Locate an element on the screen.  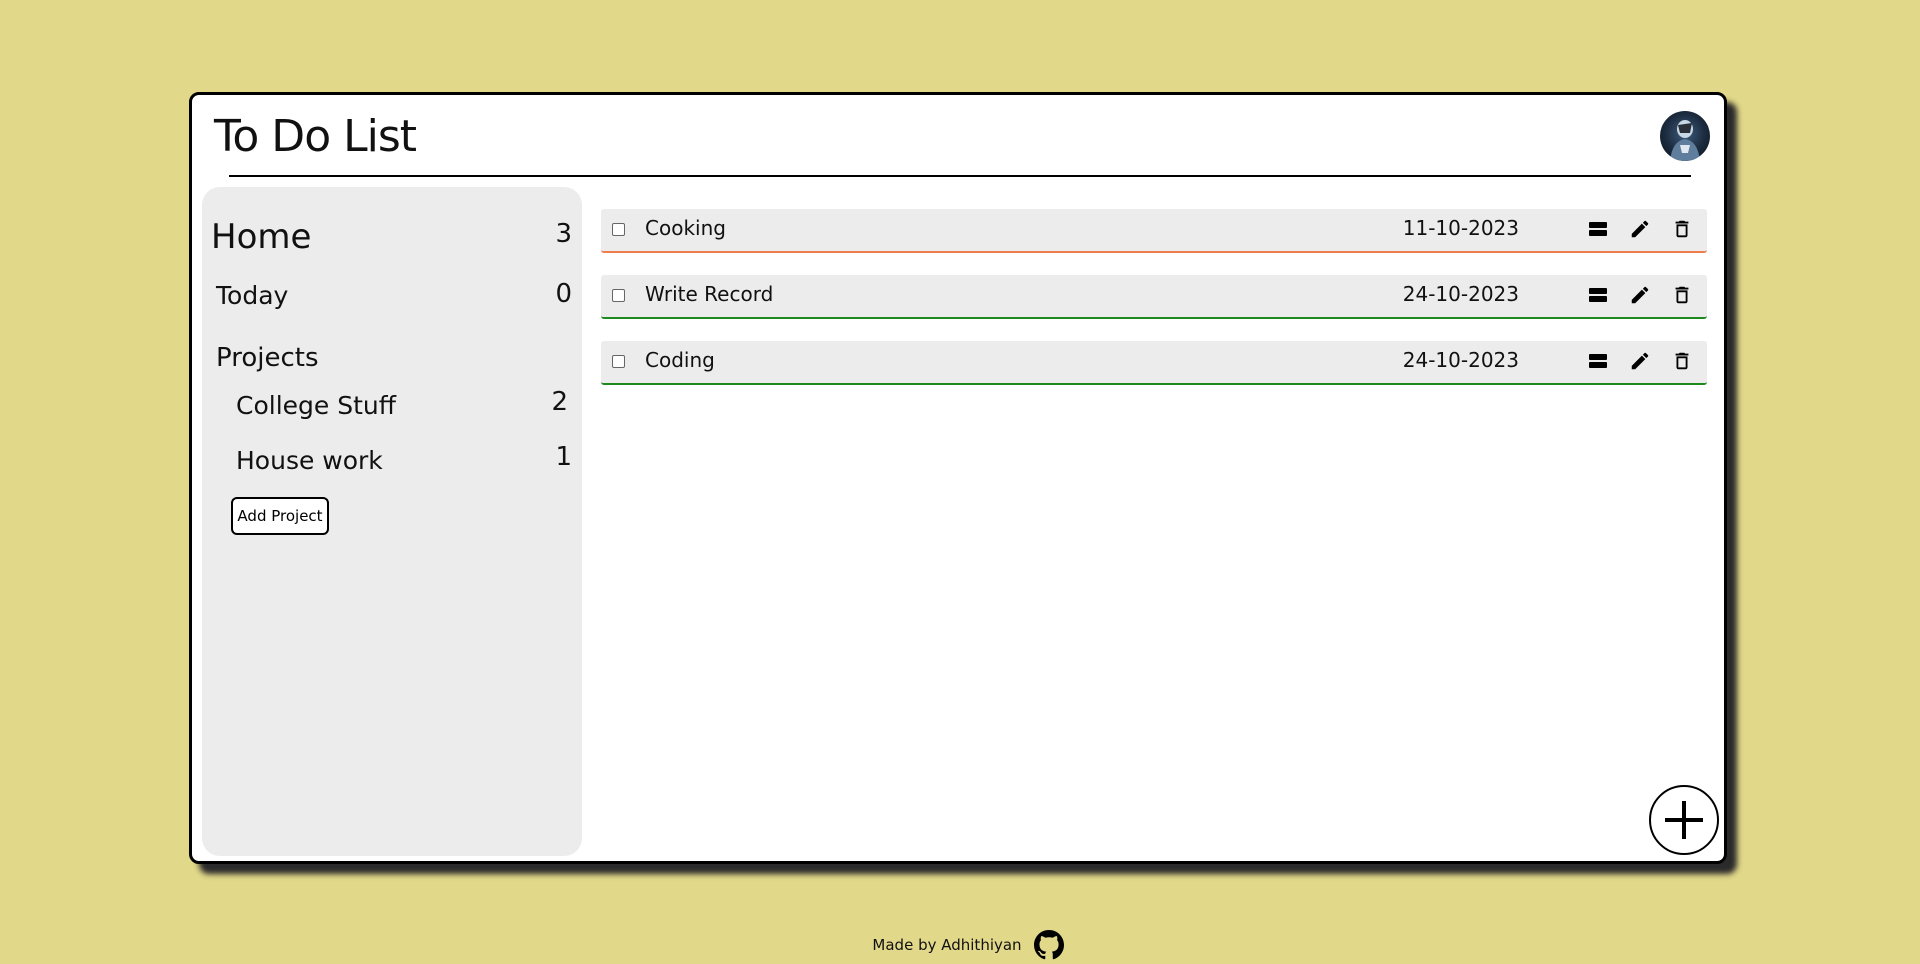
sidebar-item-label: House work is located at coordinates (309, 460).